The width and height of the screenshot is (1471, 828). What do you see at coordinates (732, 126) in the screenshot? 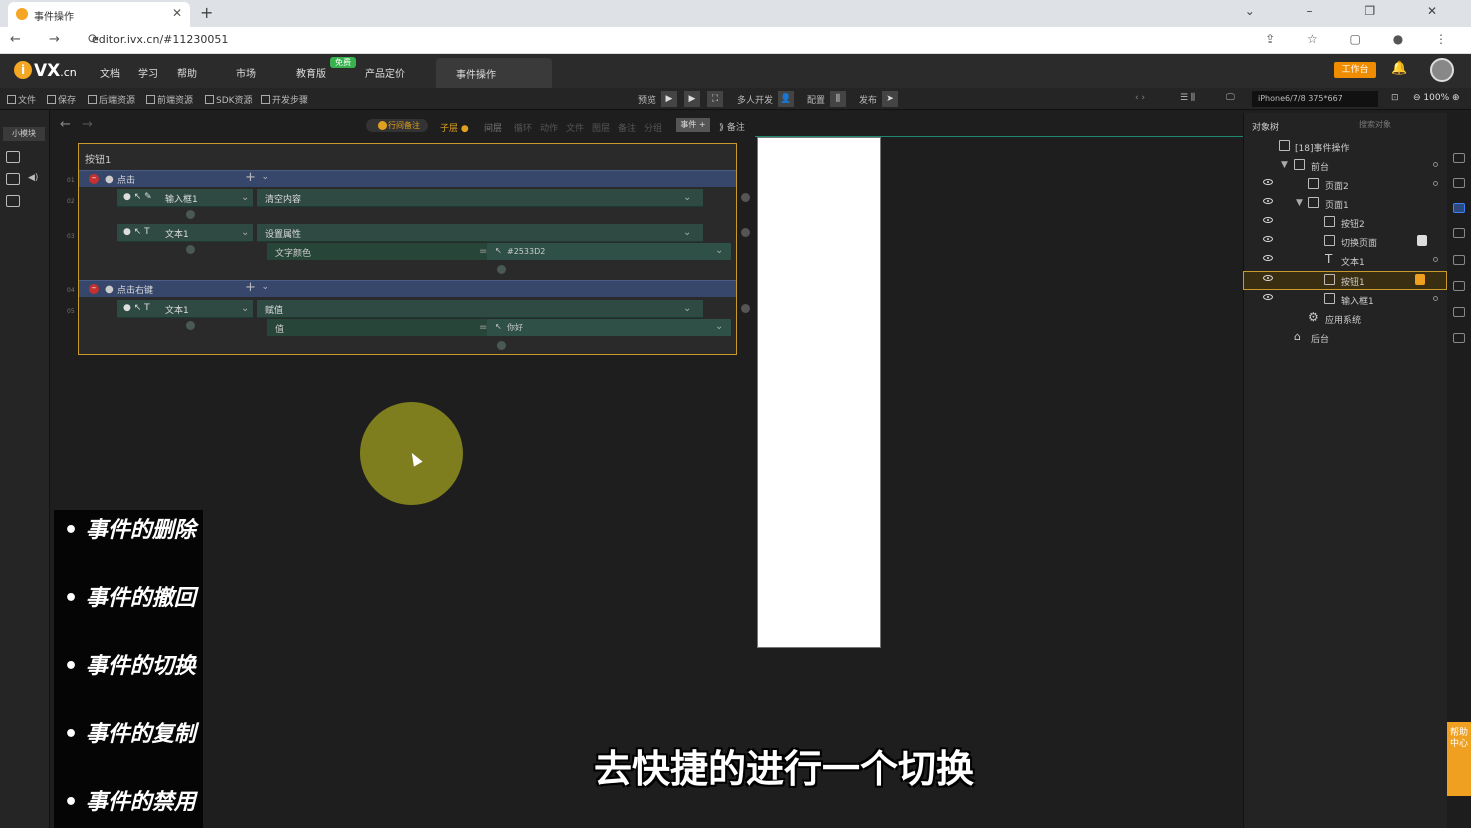
I see `comment-button: ⟫ 备注` at bounding box center [732, 126].